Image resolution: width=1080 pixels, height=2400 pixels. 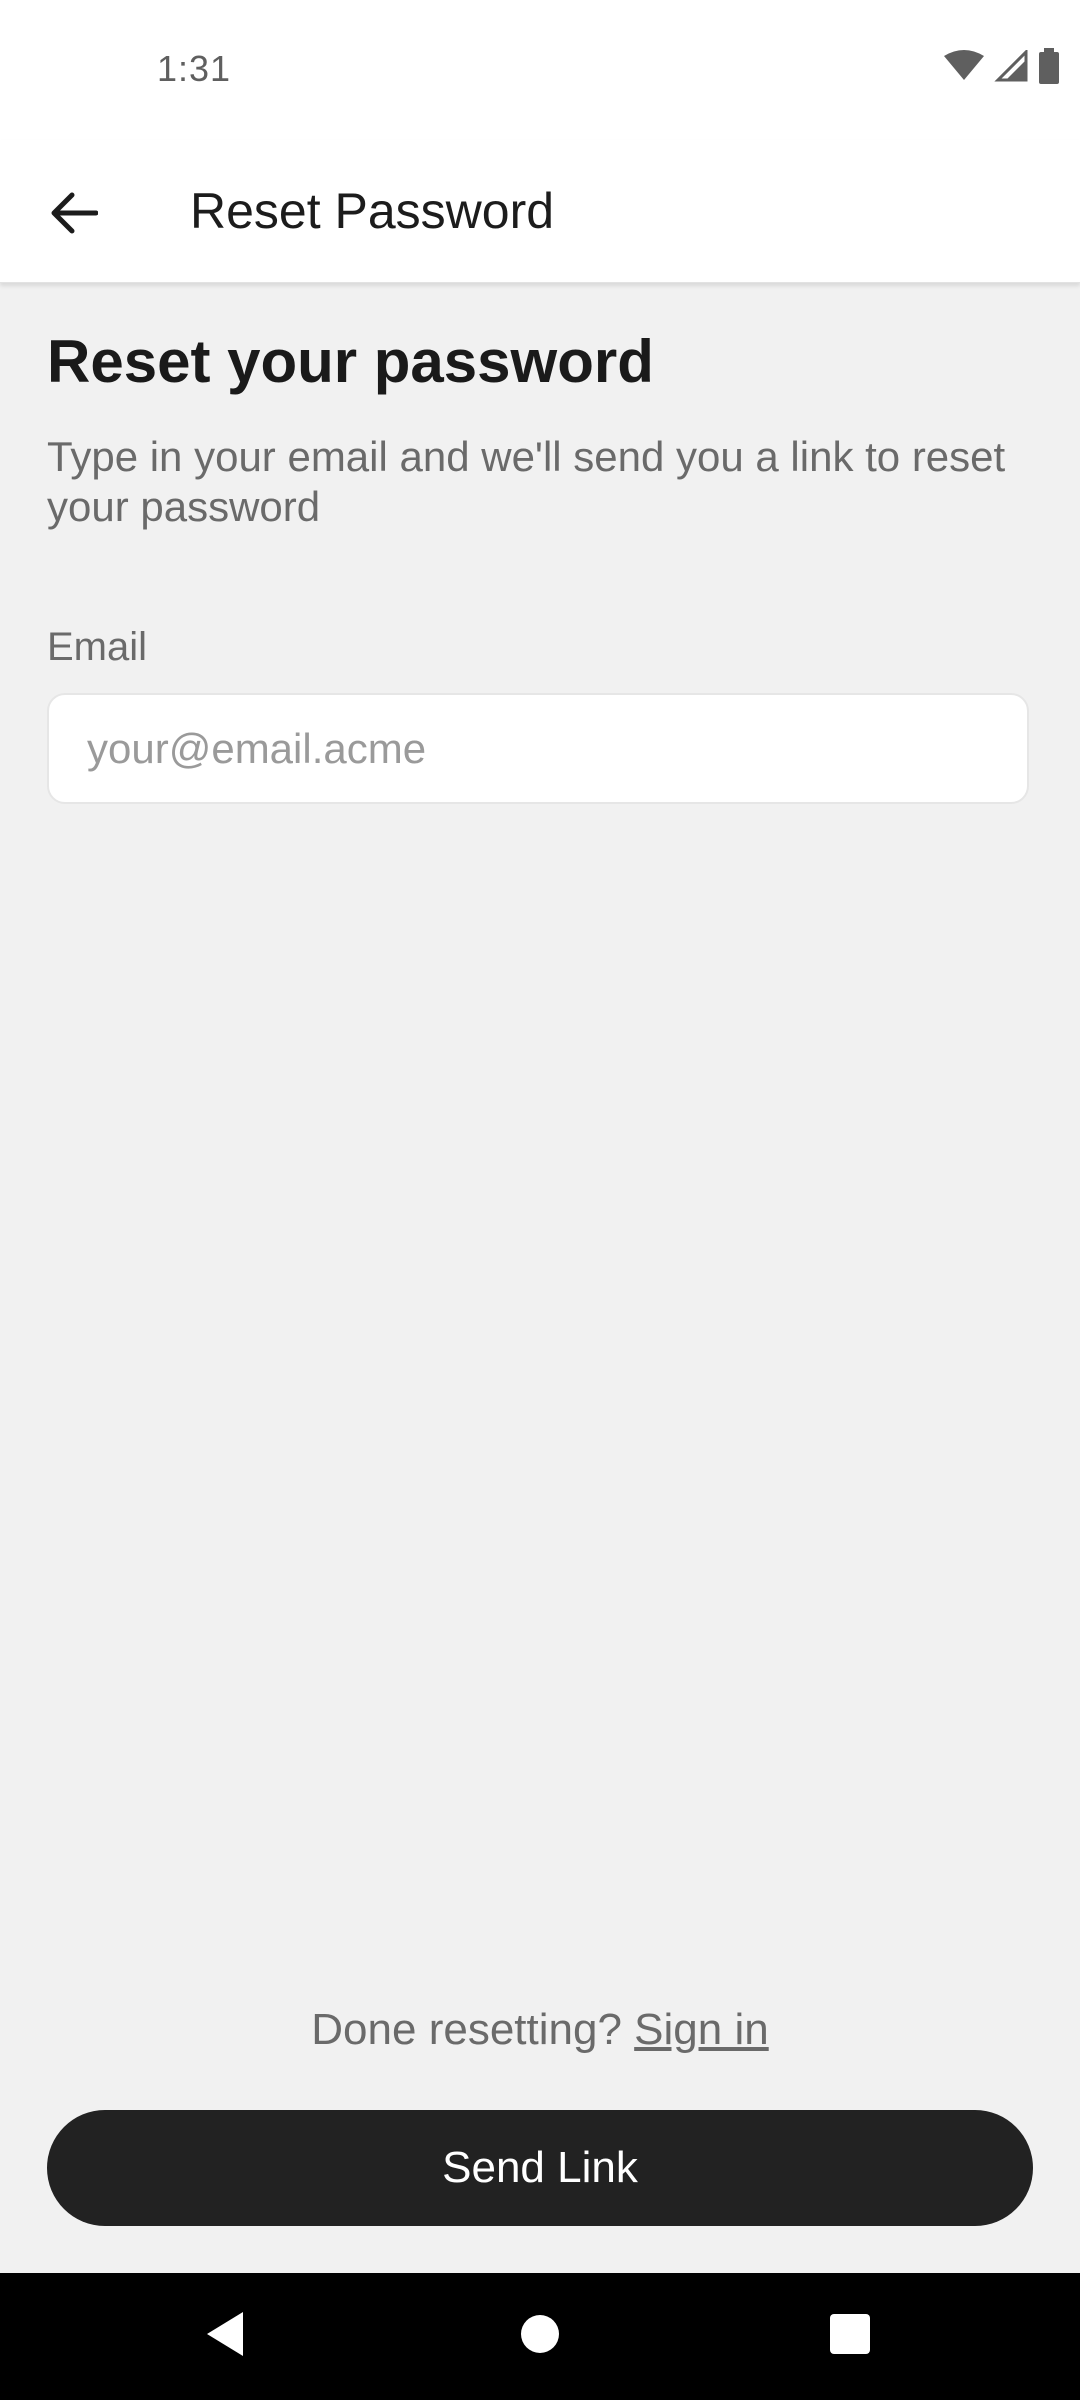 I want to click on form-heading: Reset your password, so click(x=350, y=361).